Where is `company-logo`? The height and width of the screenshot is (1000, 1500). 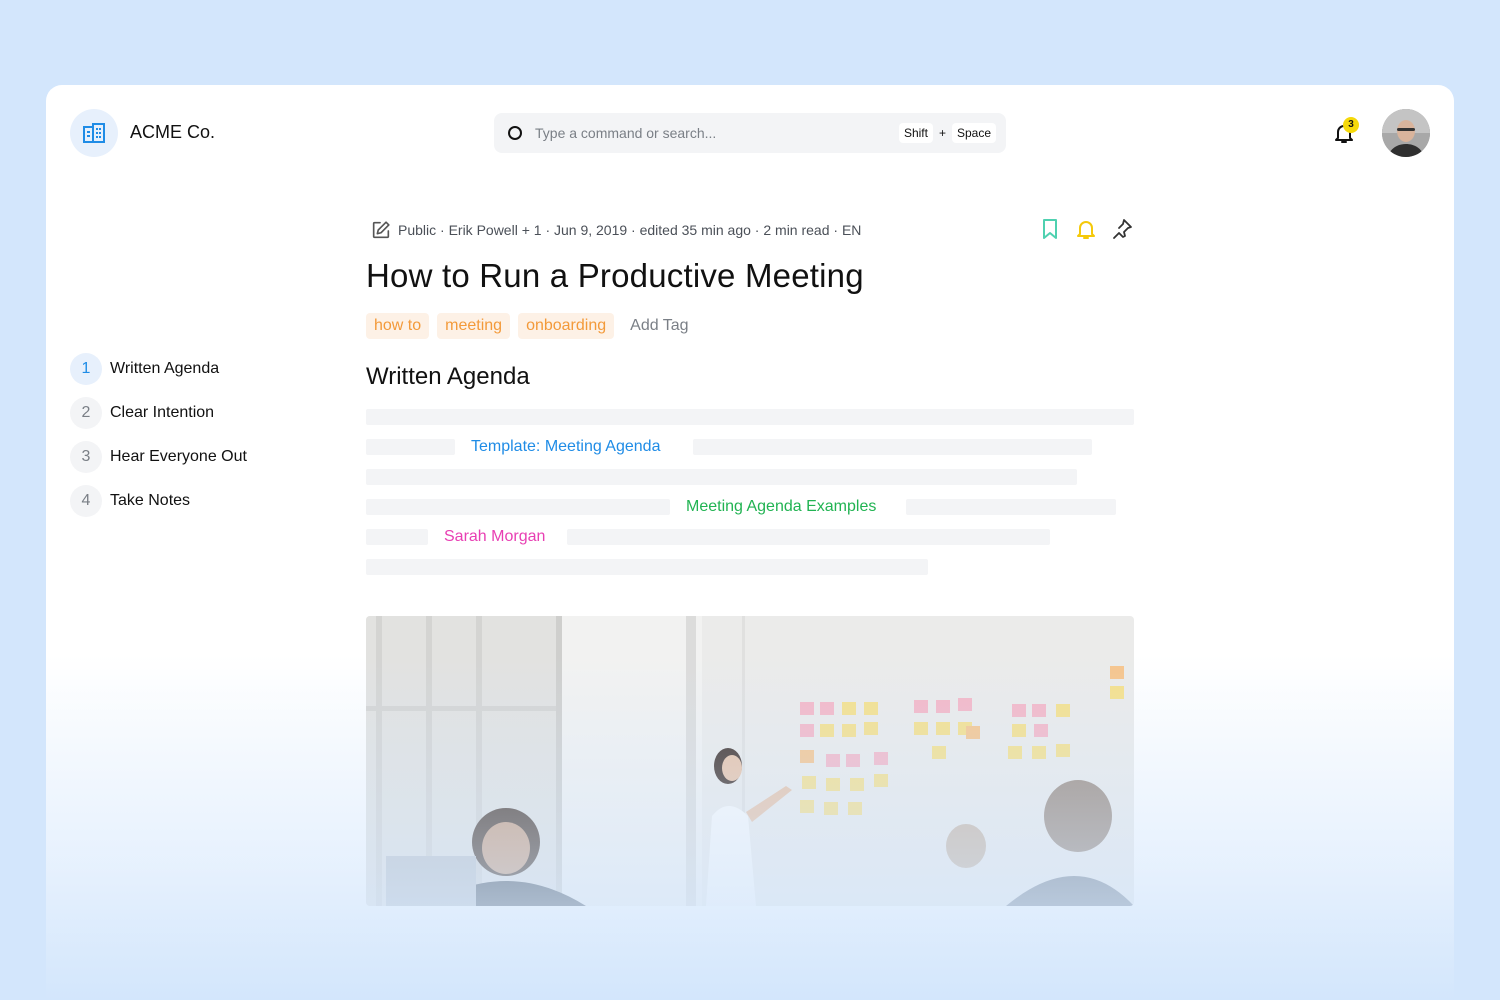
company-logo is located at coordinates (94, 133).